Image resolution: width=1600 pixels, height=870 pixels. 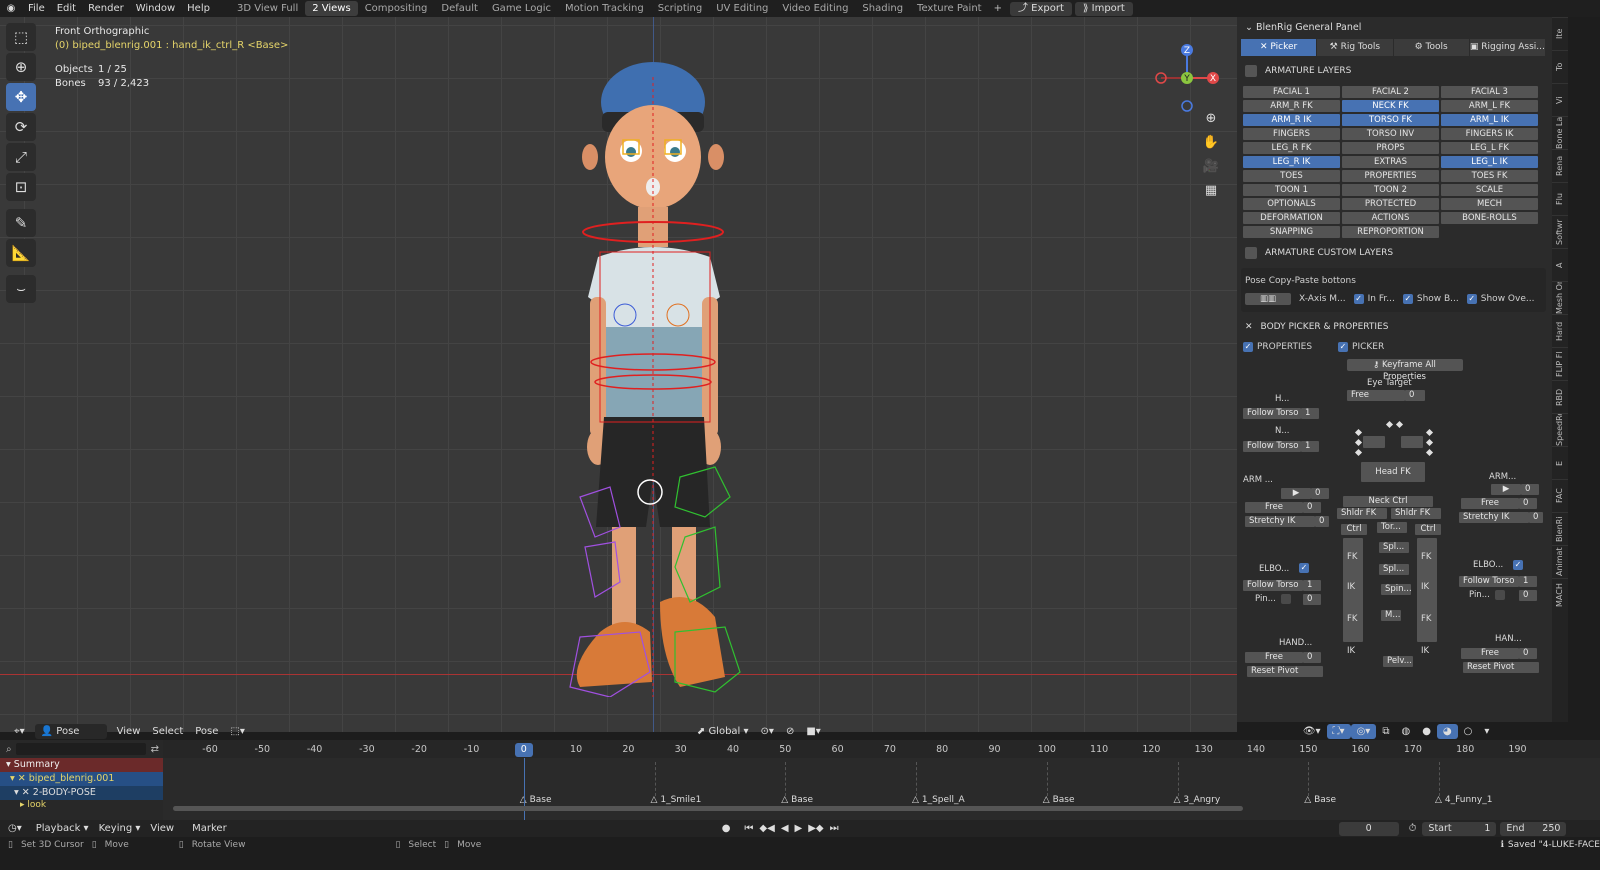 What do you see at coordinates (331, 8) in the screenshot?
I see `workspace-tab-active: 2 Views` at bounding box center [331, 8].